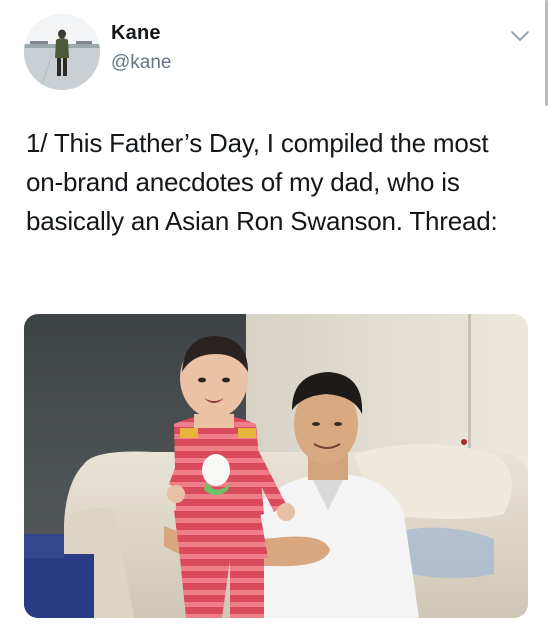 Image resolution: width=552 pixels, height=640 pixels. What do you see at coordinates (136, 33) in the screenshot?
I see `display-name: Kane` at bounding box center [136, 33].